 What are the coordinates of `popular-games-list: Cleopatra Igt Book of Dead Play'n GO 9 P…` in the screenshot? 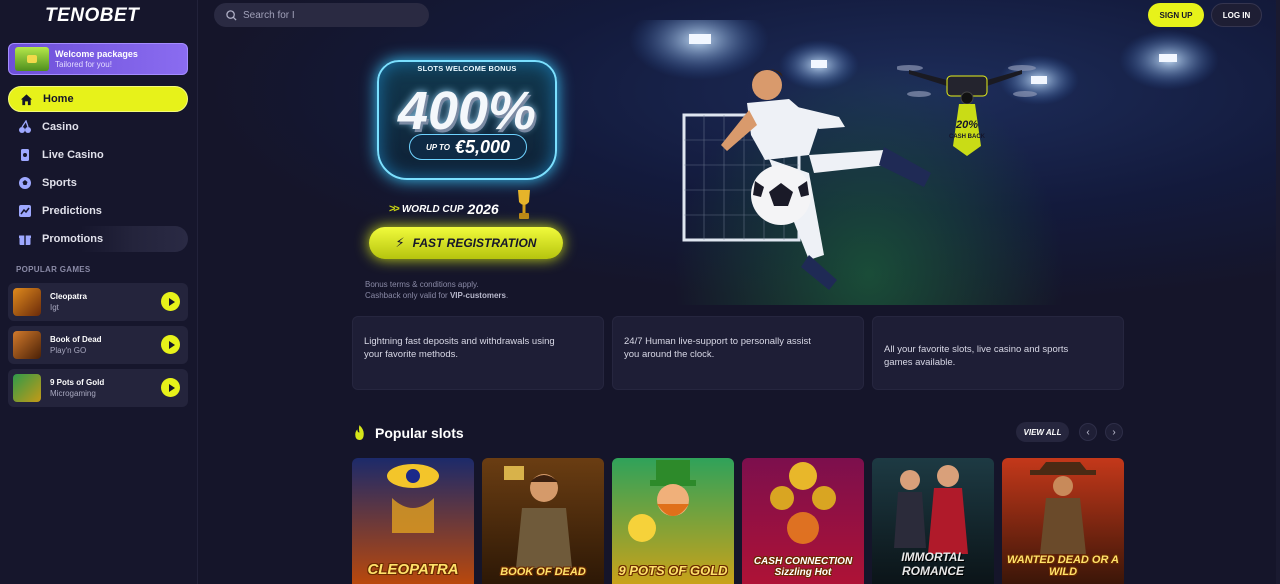 It's located at (98, 347).